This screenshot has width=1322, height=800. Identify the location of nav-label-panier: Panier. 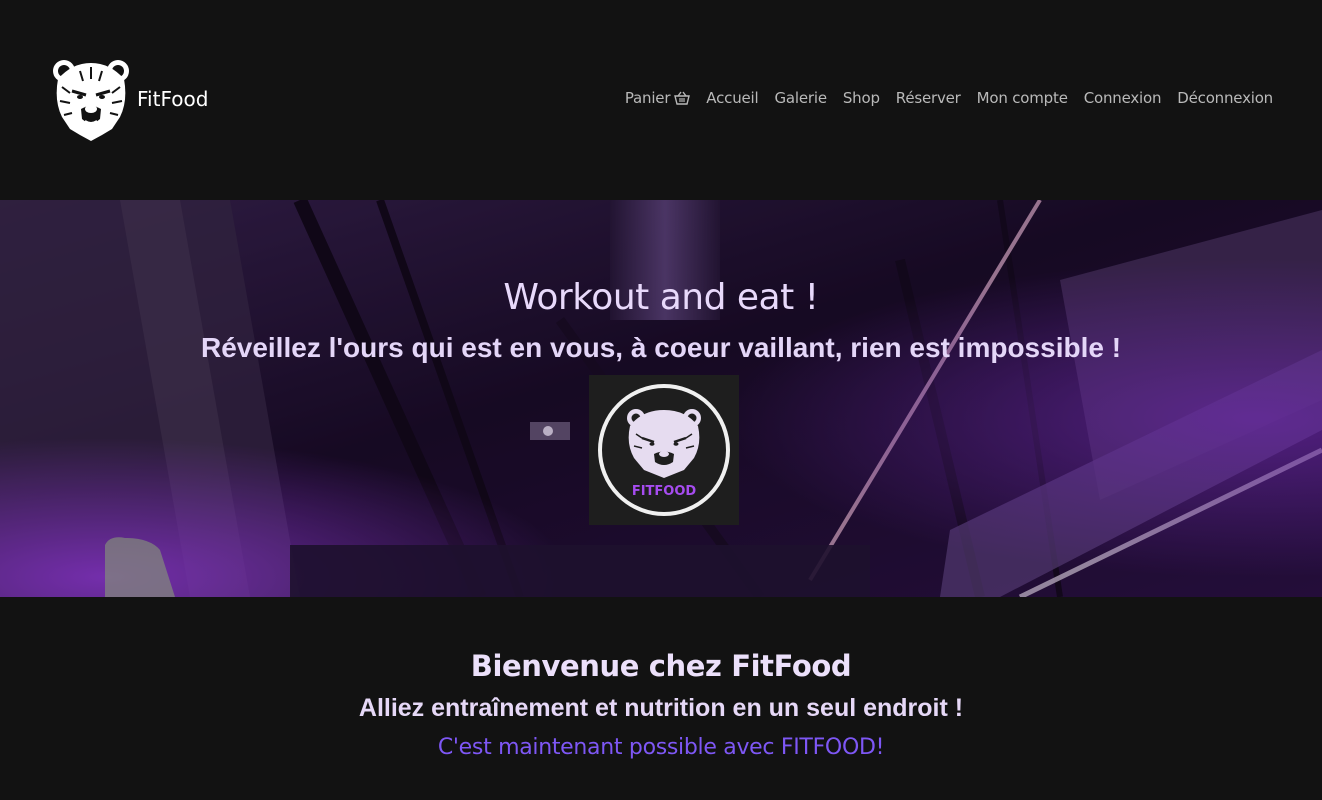
(647, 98).